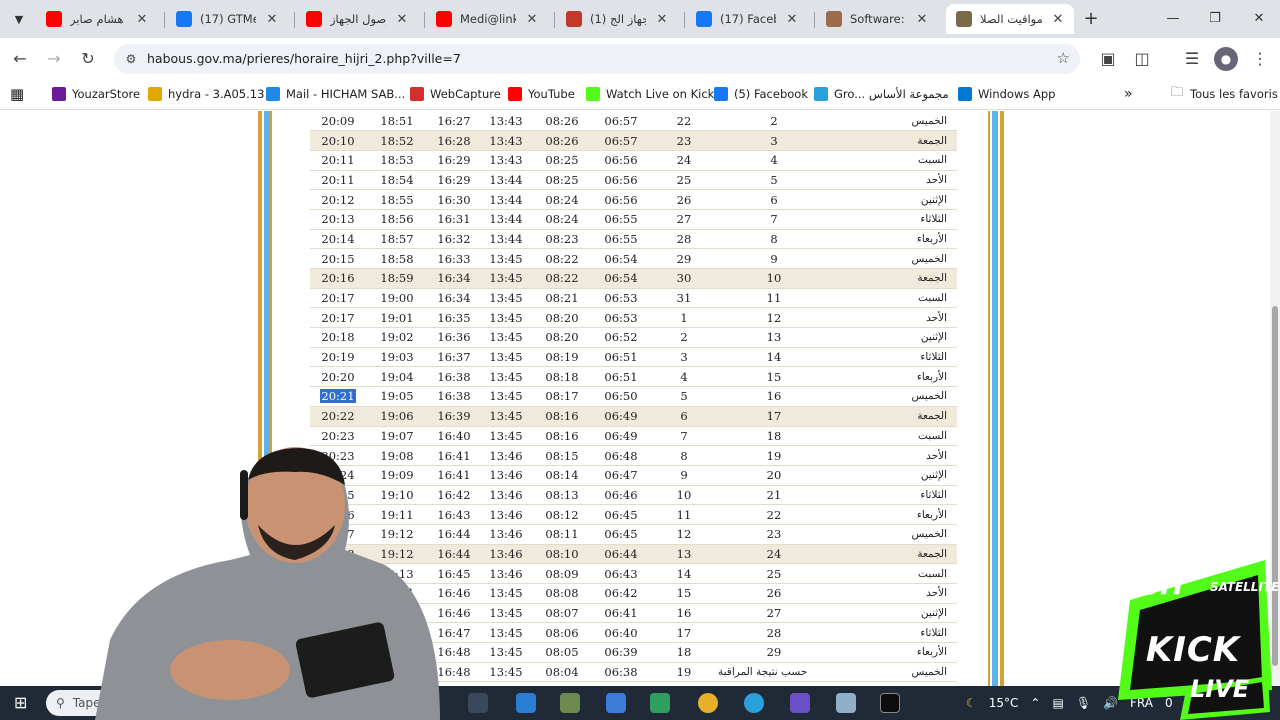 The width and height of the screenshot is (1280, 720). What do you see at coordinates (19, 19) in the screenshot?
I see `tab-search-dropdown-icon: ▼` at bounding box center [19, 19].